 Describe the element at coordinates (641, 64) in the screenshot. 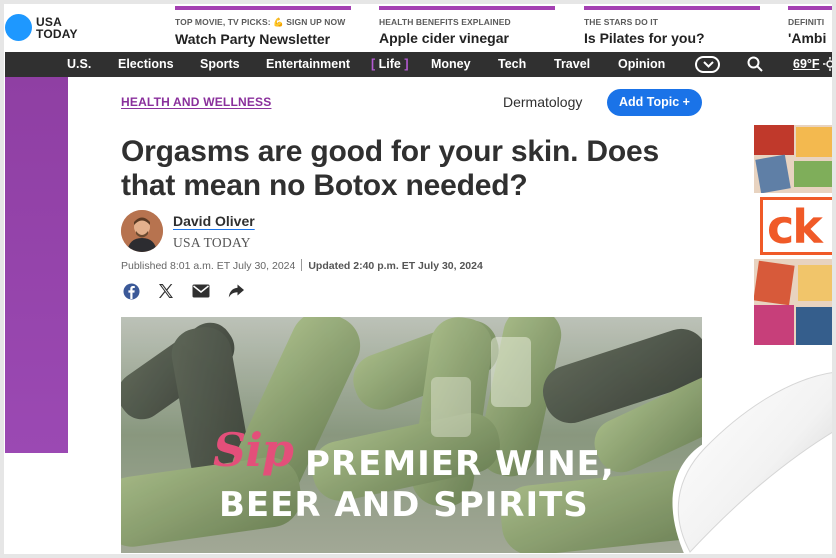

I see `nav-item-opinion: Opinion` at that location.